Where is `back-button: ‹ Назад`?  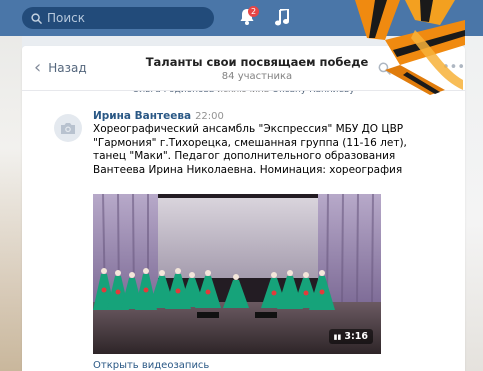
back-button: ‹ Назад is located at coordinates (60, 67).